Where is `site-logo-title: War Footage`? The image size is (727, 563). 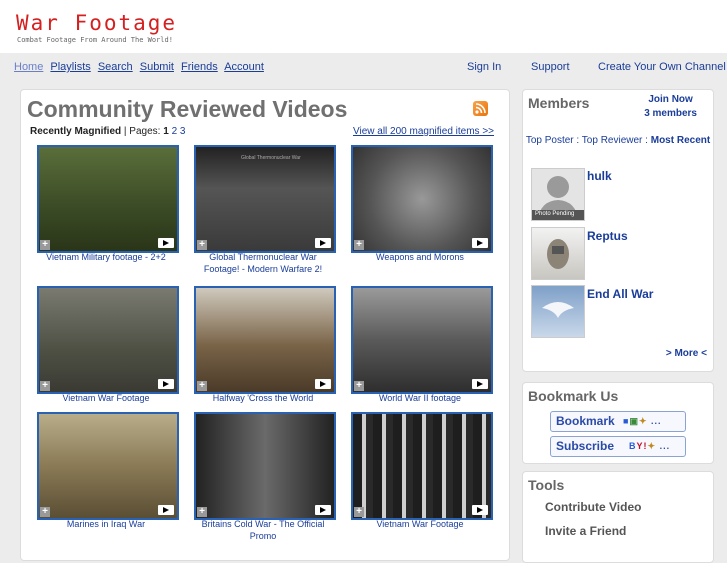
site-logo-title: War Footage is located at coordinates (96, 23).